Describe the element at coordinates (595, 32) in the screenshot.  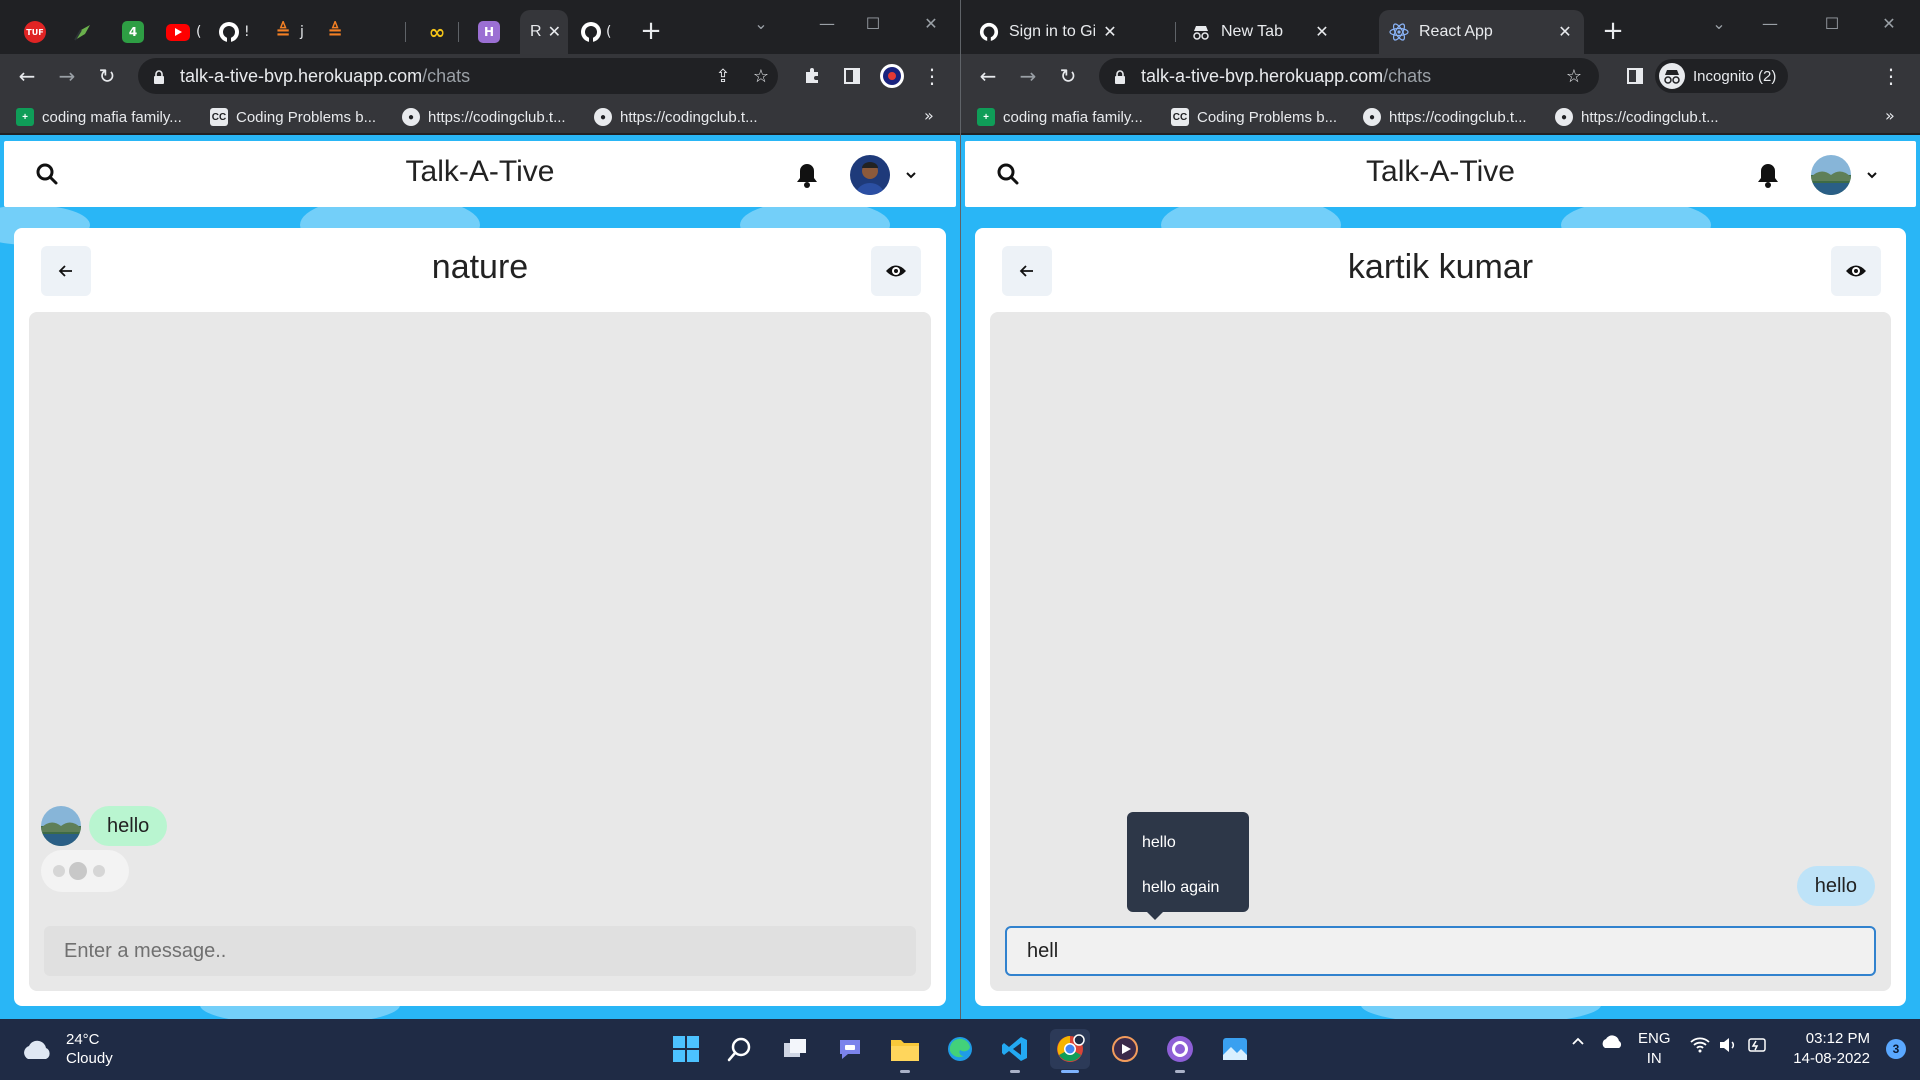
I see `tab-github-2: (` at that location.